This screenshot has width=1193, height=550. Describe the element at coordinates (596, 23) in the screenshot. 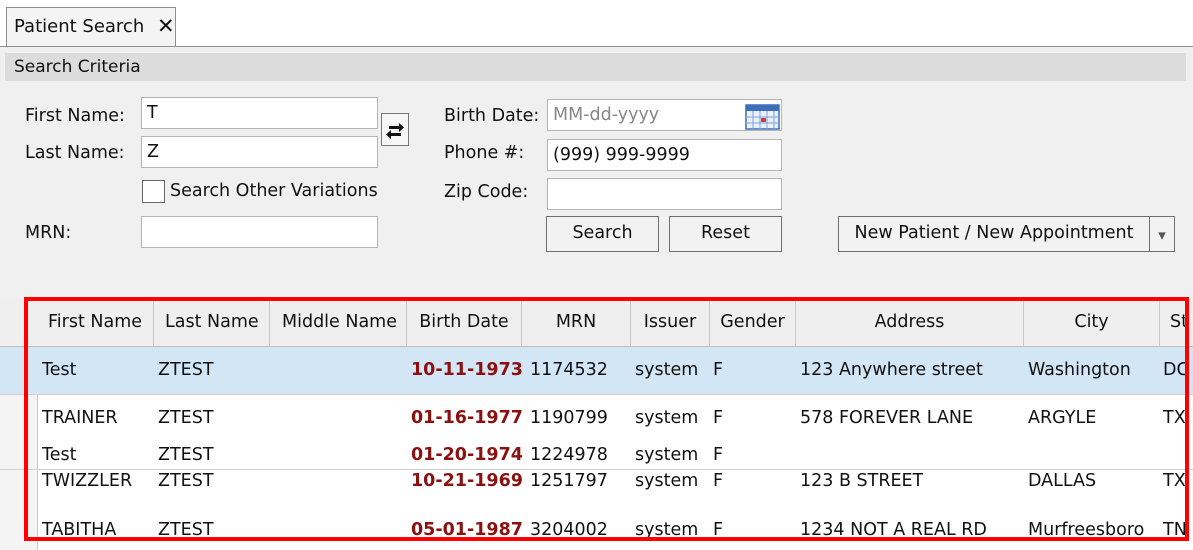

I see `tab-strip: Patient Search ✕` at that location.